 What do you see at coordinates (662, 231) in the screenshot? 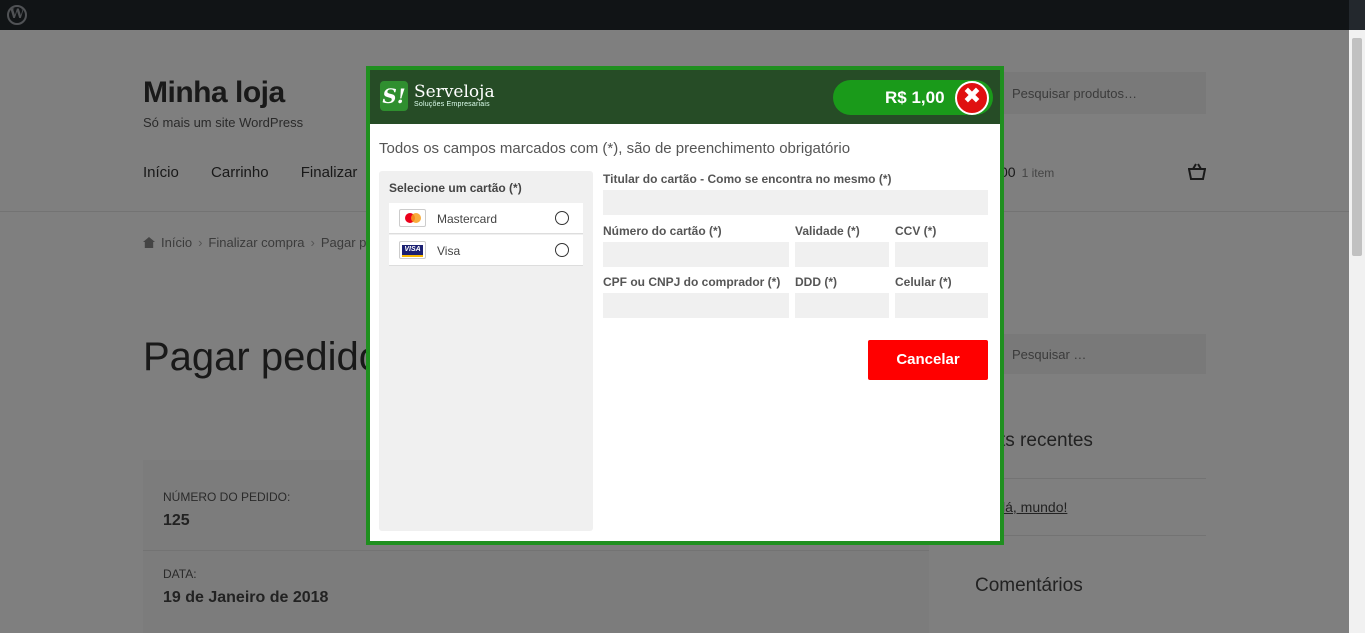
I see `card-number-label: Número do cartão (*)` at bounding box center [662, 231].